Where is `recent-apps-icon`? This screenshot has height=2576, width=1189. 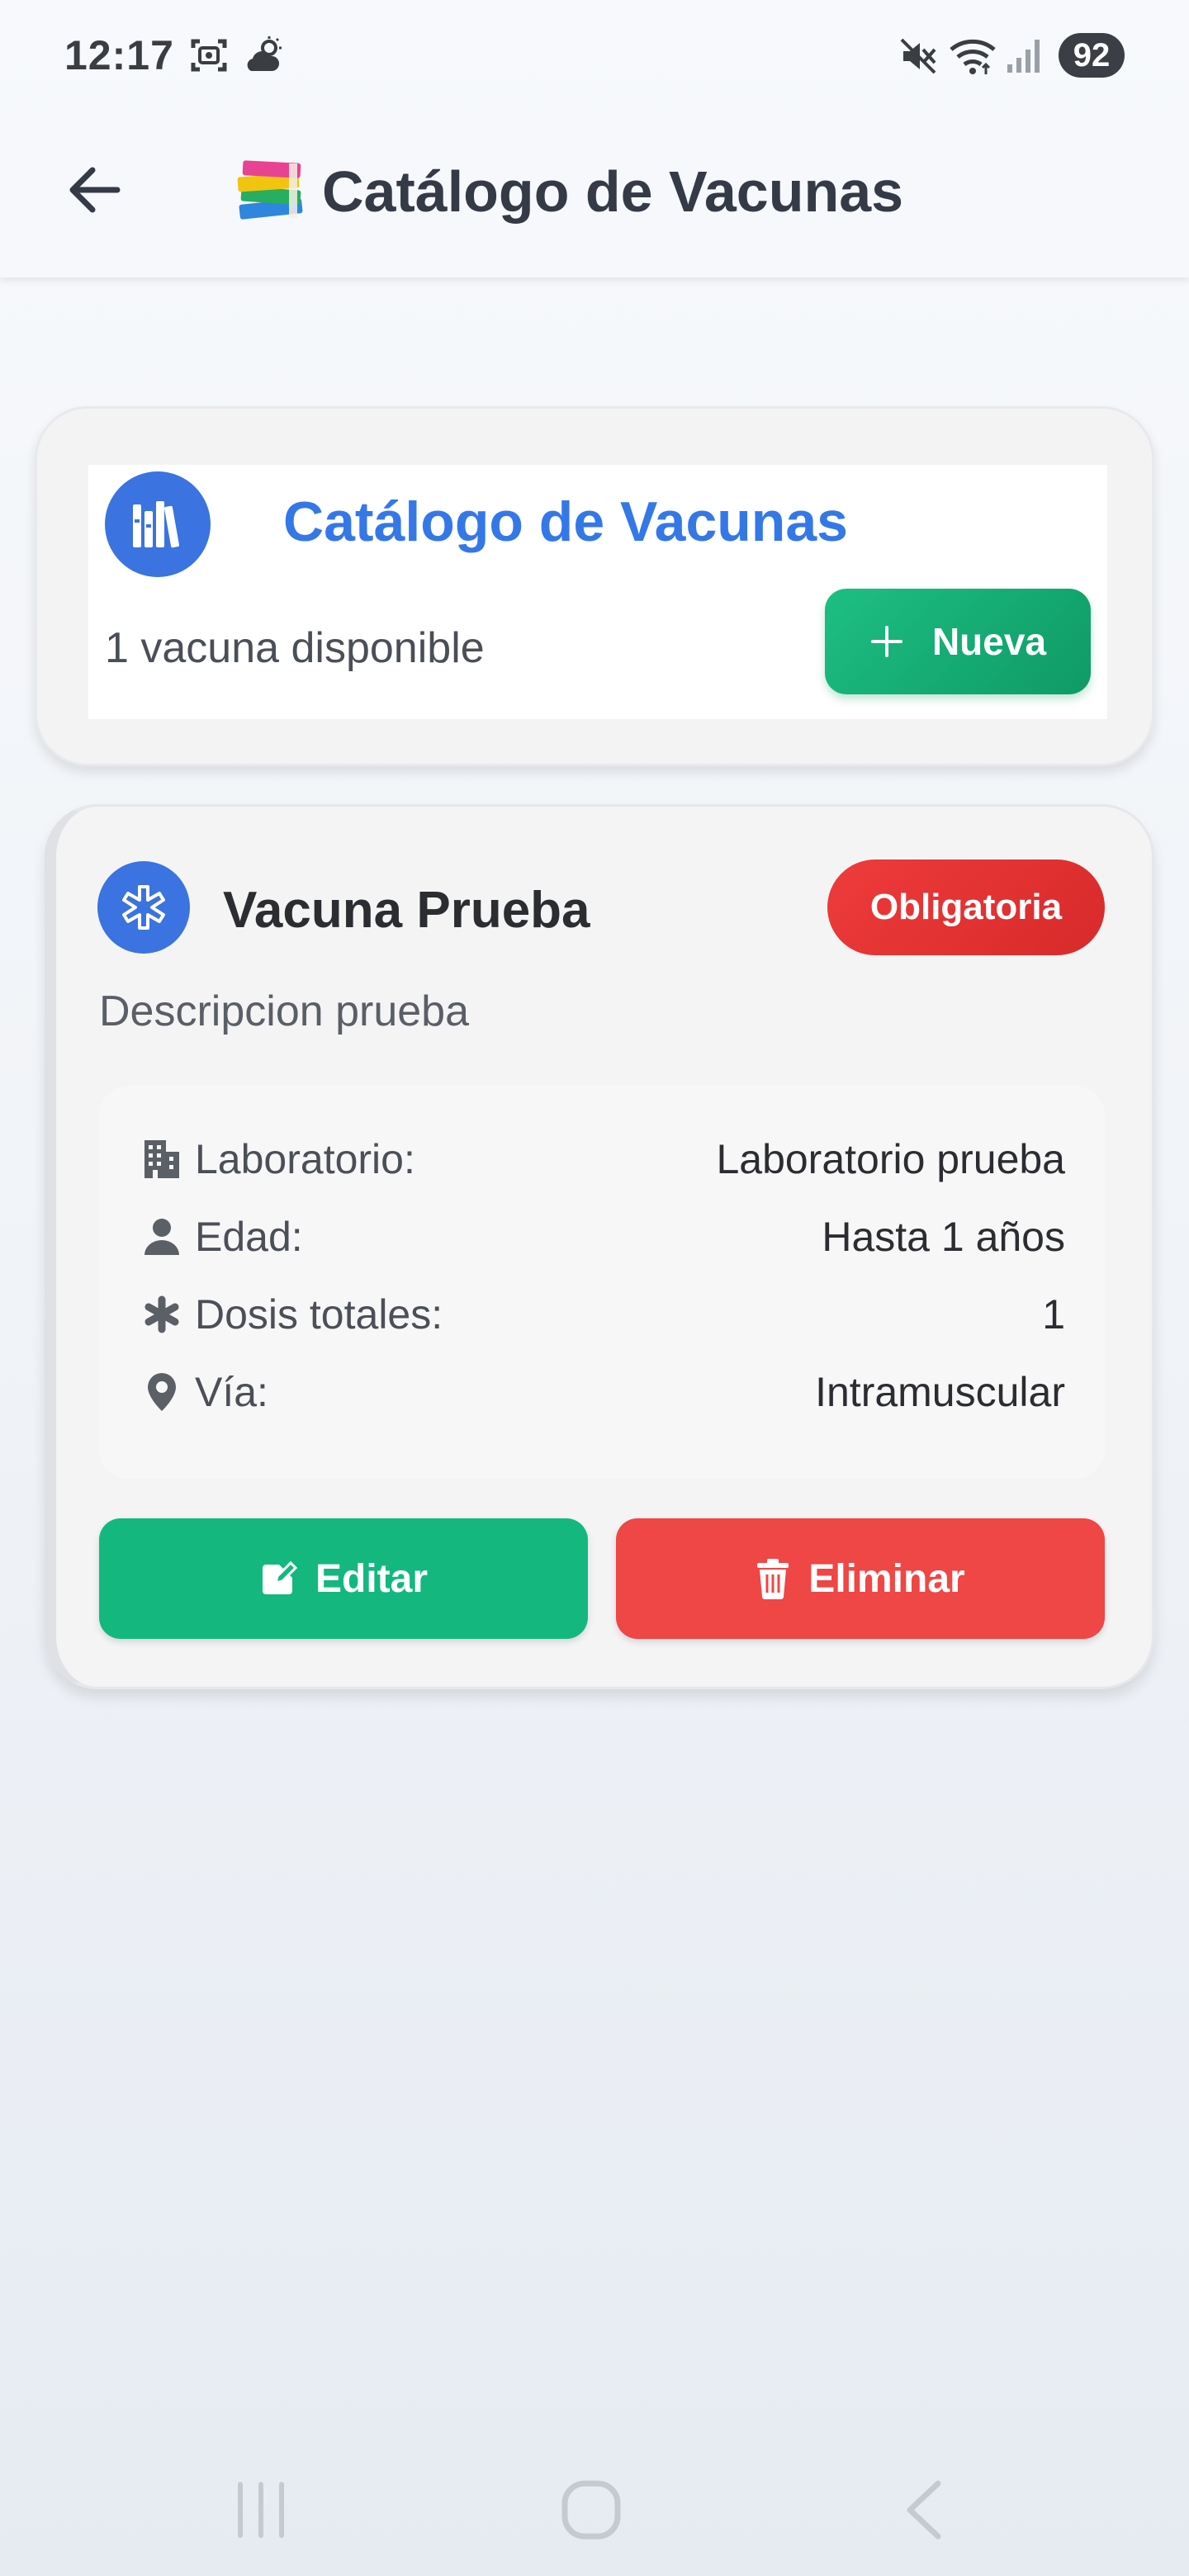 recent-apps-icon is located at coordinates (261, 2510).